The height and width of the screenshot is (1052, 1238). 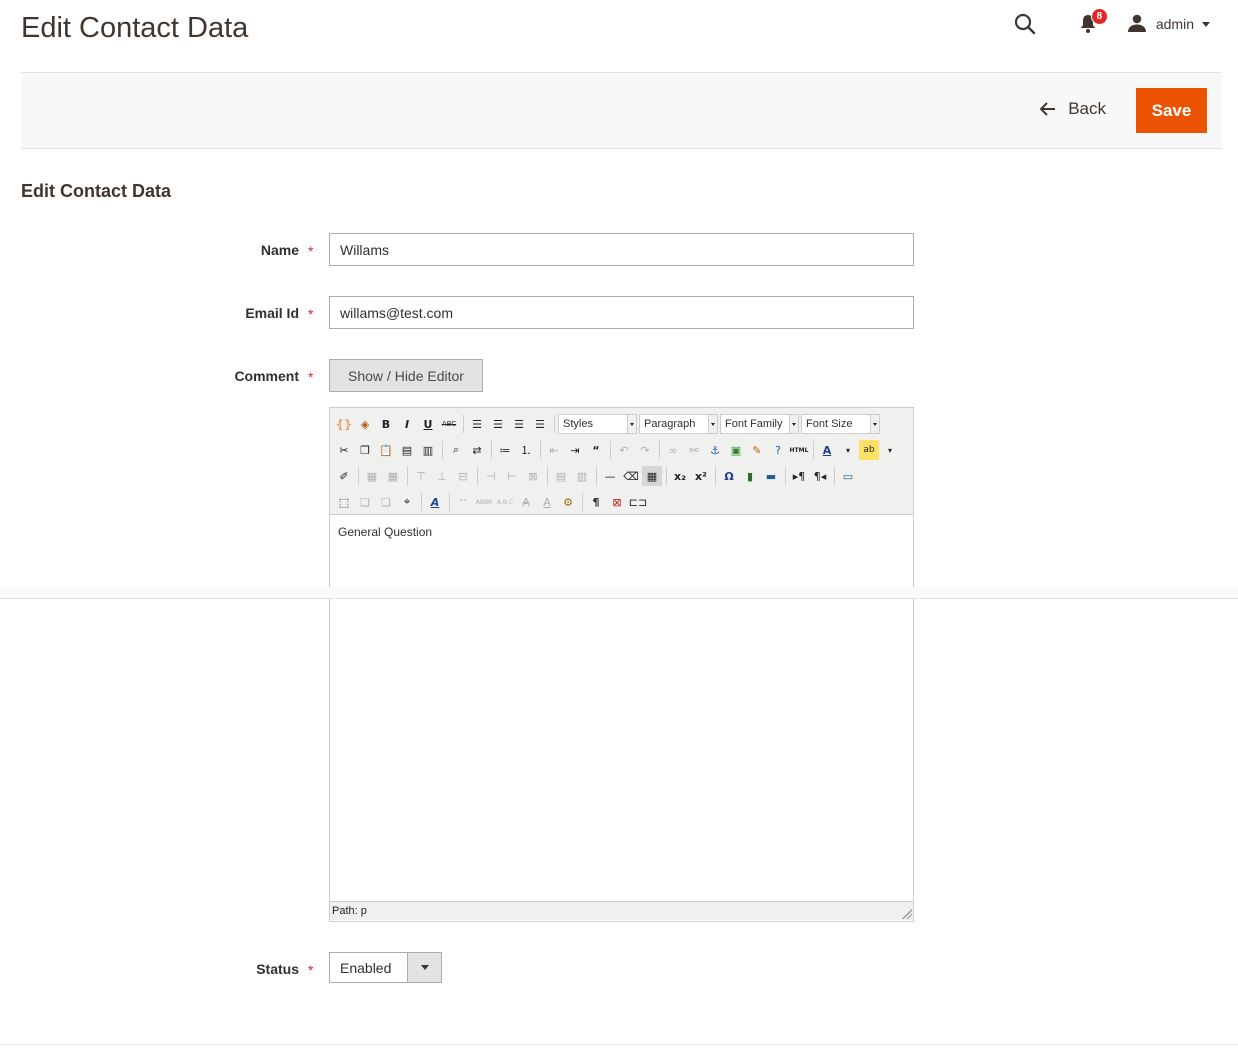 What do you see at coordinates (349, 911) in the screenshot?
I see `editor-path-text: Path: p` at bounding box center [349, 911].